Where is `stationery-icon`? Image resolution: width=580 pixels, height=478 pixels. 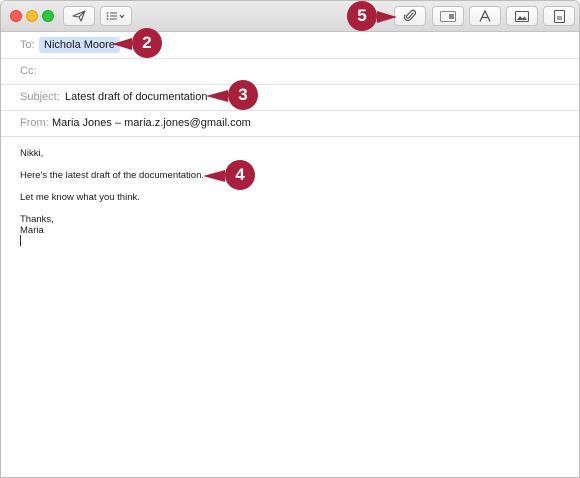
stationery-icon is located at coordinates (559, 16).